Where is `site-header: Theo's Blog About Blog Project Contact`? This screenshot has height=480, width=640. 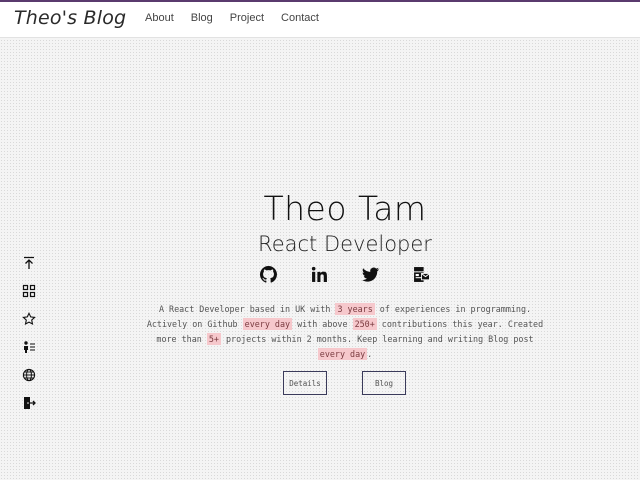
site-header: Theo's Blog About Blog Project Contact is located at coordinates (320, 20).